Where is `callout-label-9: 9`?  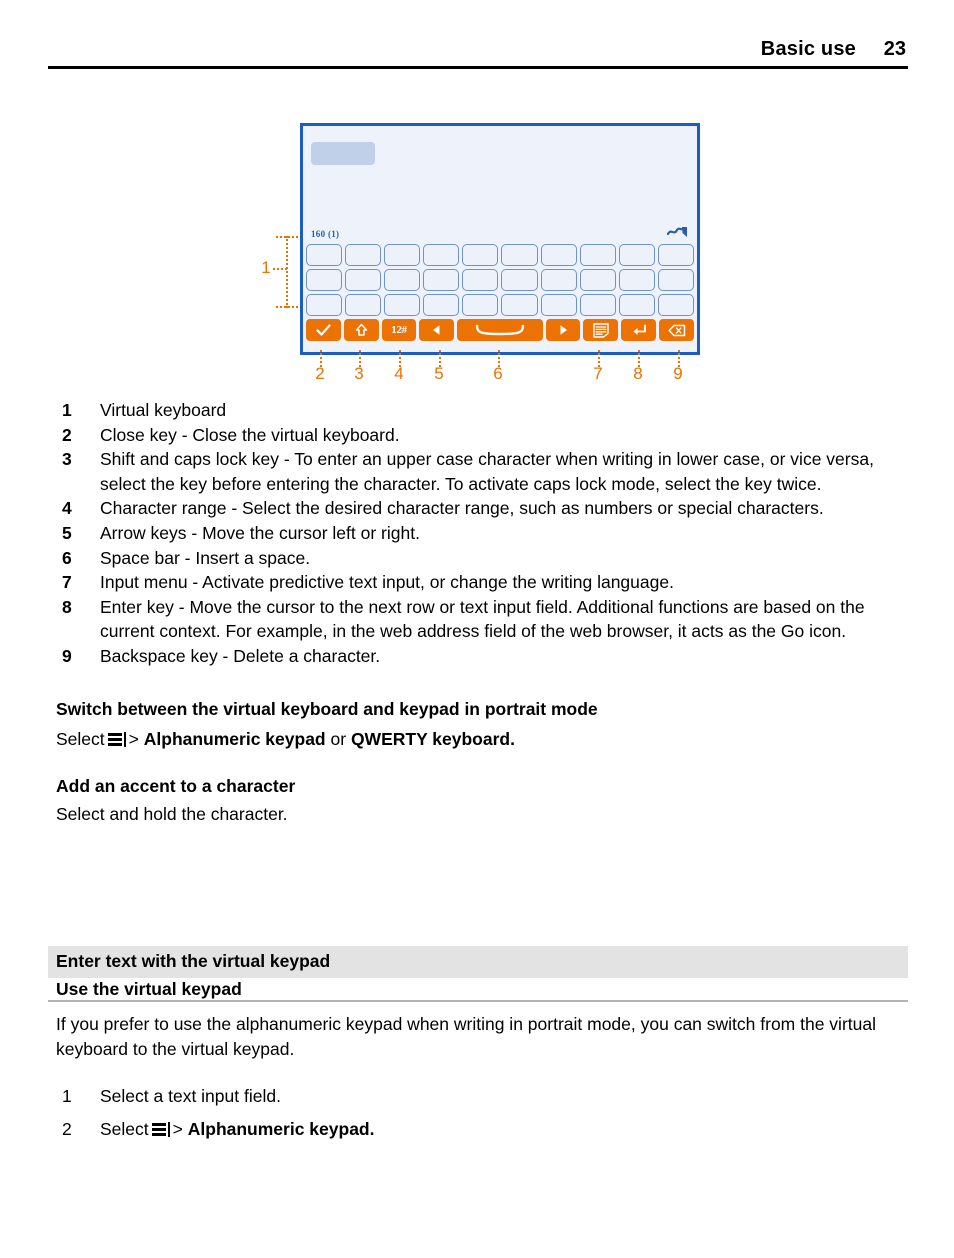 callout-label-9: 9 is located at coordinates (678, 373).